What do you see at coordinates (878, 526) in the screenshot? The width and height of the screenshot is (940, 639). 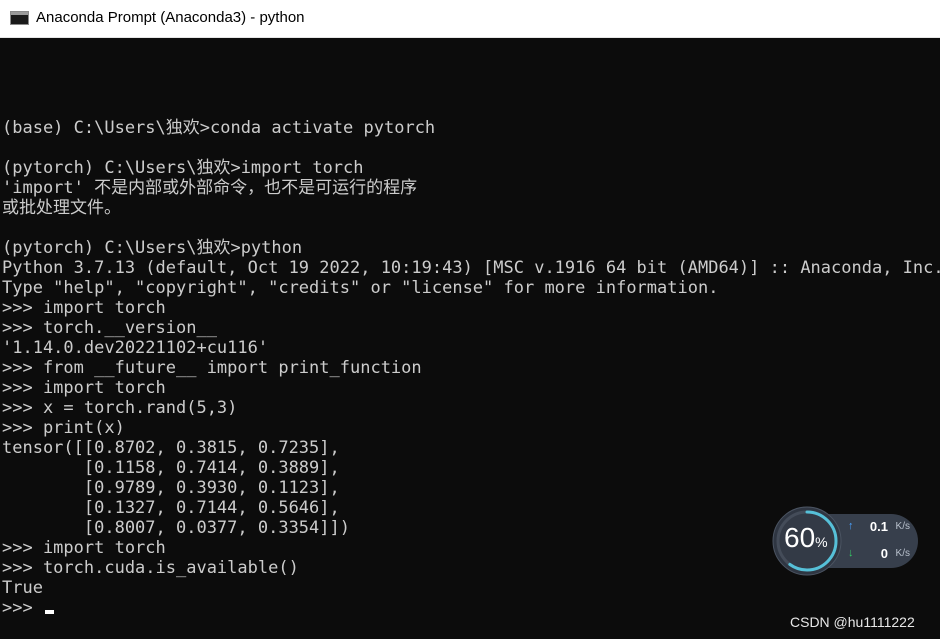 I see `upload-speed-value: 0.1` at bounding box center [878, 526].